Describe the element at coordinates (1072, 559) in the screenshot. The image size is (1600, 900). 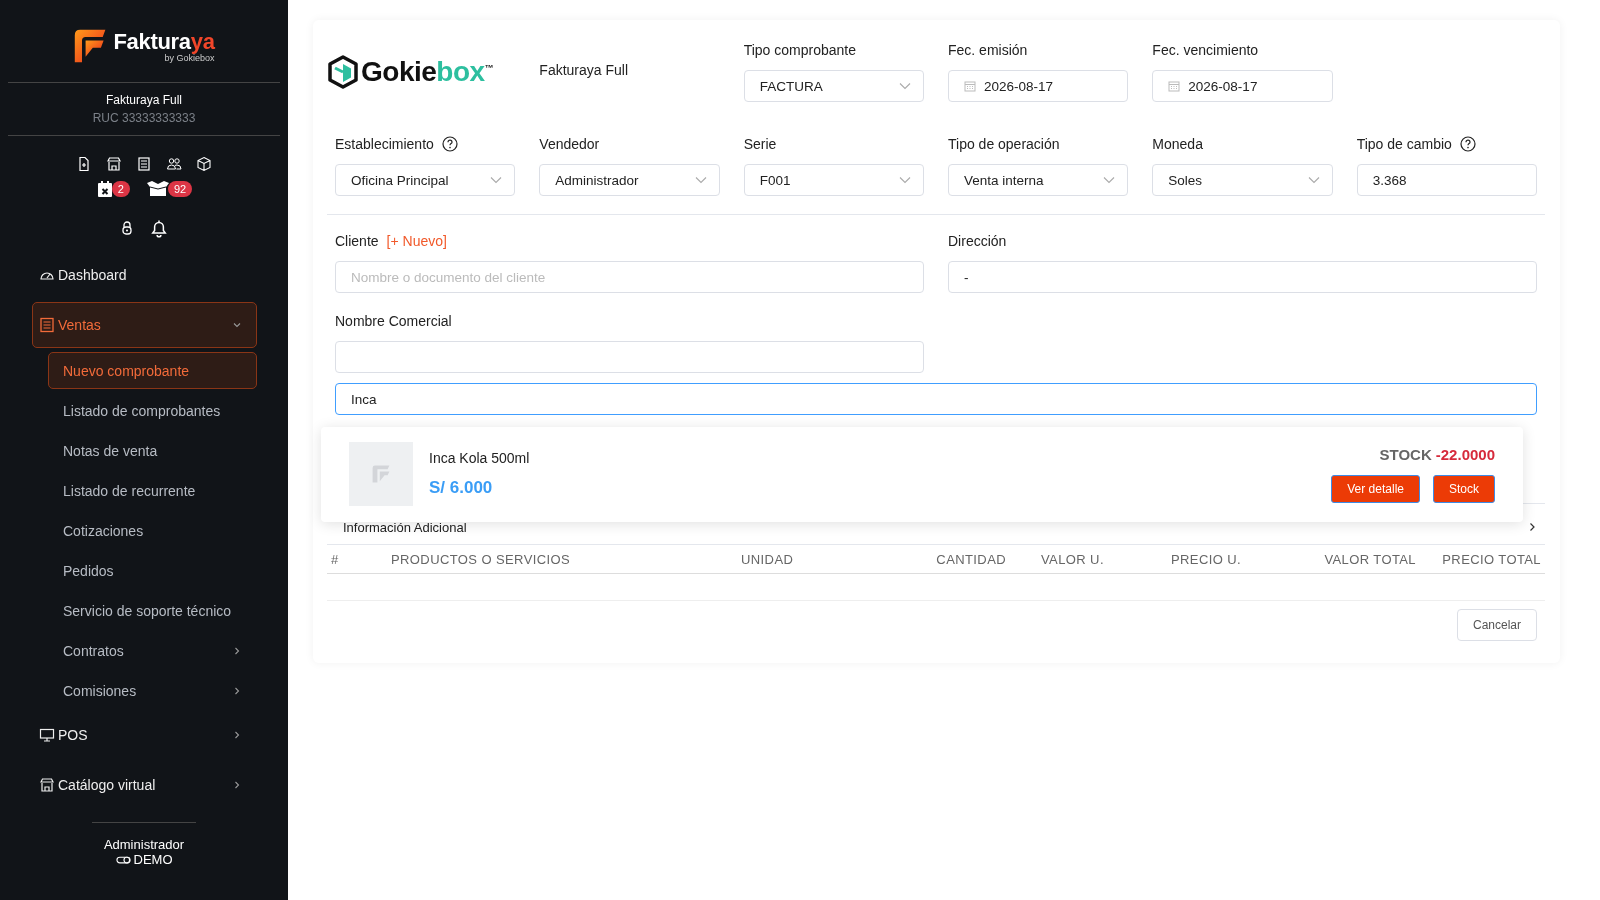
I see `column-header: VALOR U.` at that location.